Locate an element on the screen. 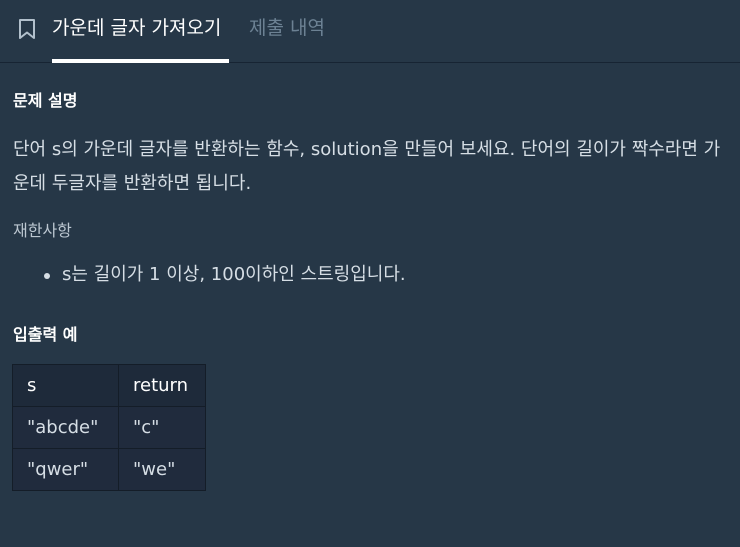 The width and height of the screenshot is (740, 547). table-header-row: s return is located at coordinates (109, 385).